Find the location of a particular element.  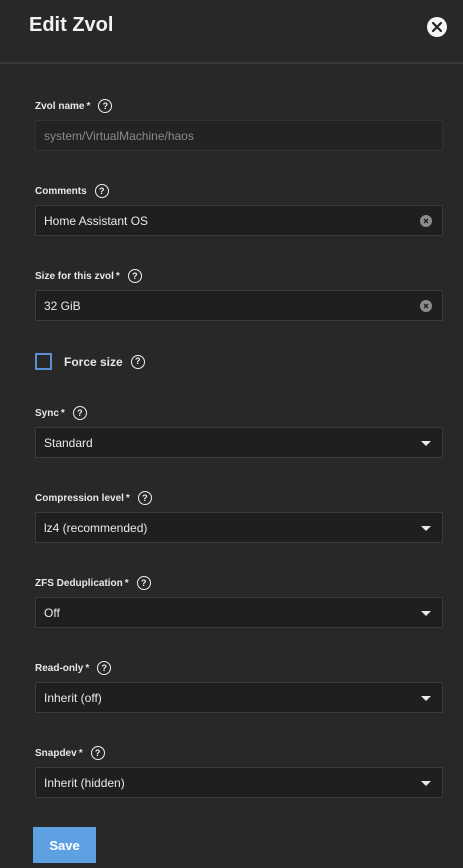

zvol-name-field: system/VirtualMachine/haos is located at coordinates (239, 135).